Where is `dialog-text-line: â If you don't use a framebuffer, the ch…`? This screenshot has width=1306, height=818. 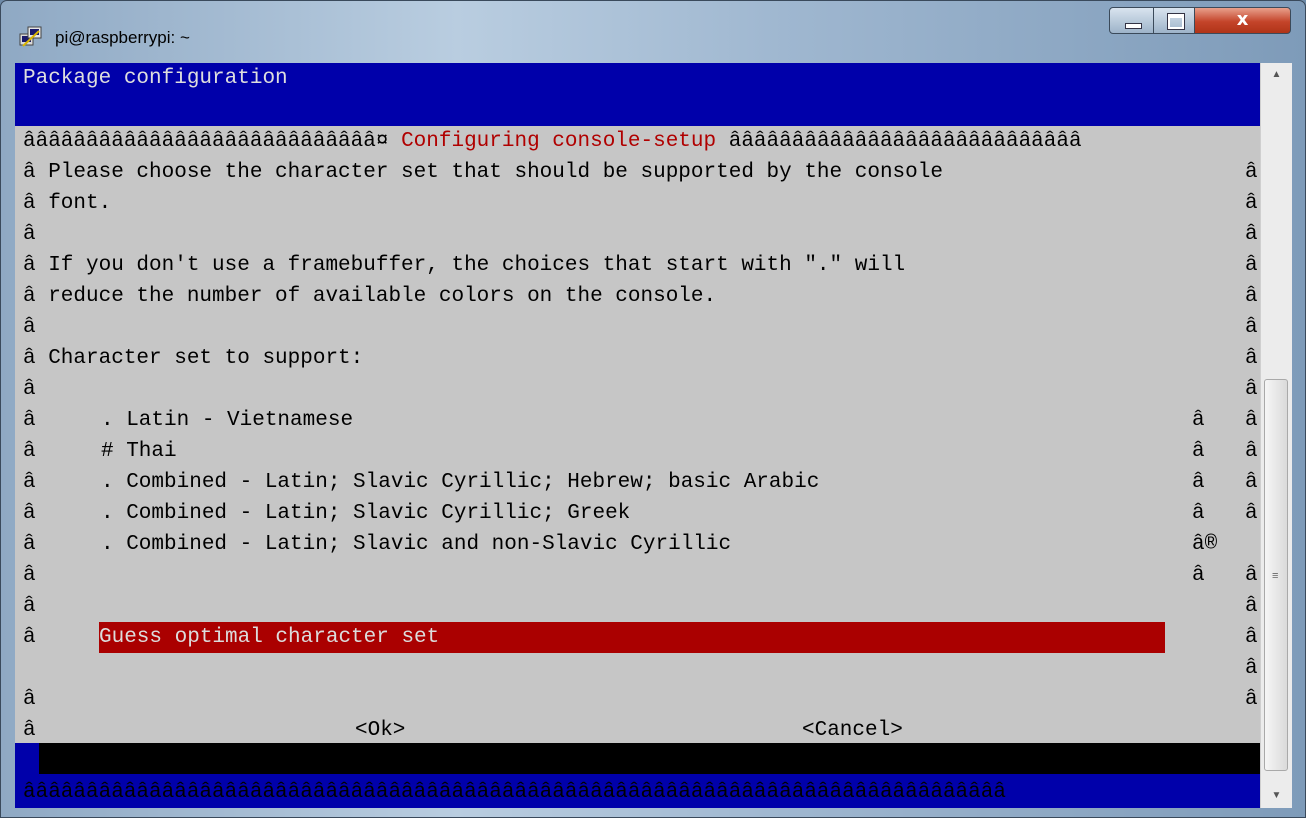
dialog-text-line: â If you don't use a framebuffer, the ch… is located at coordinates (464, 265).